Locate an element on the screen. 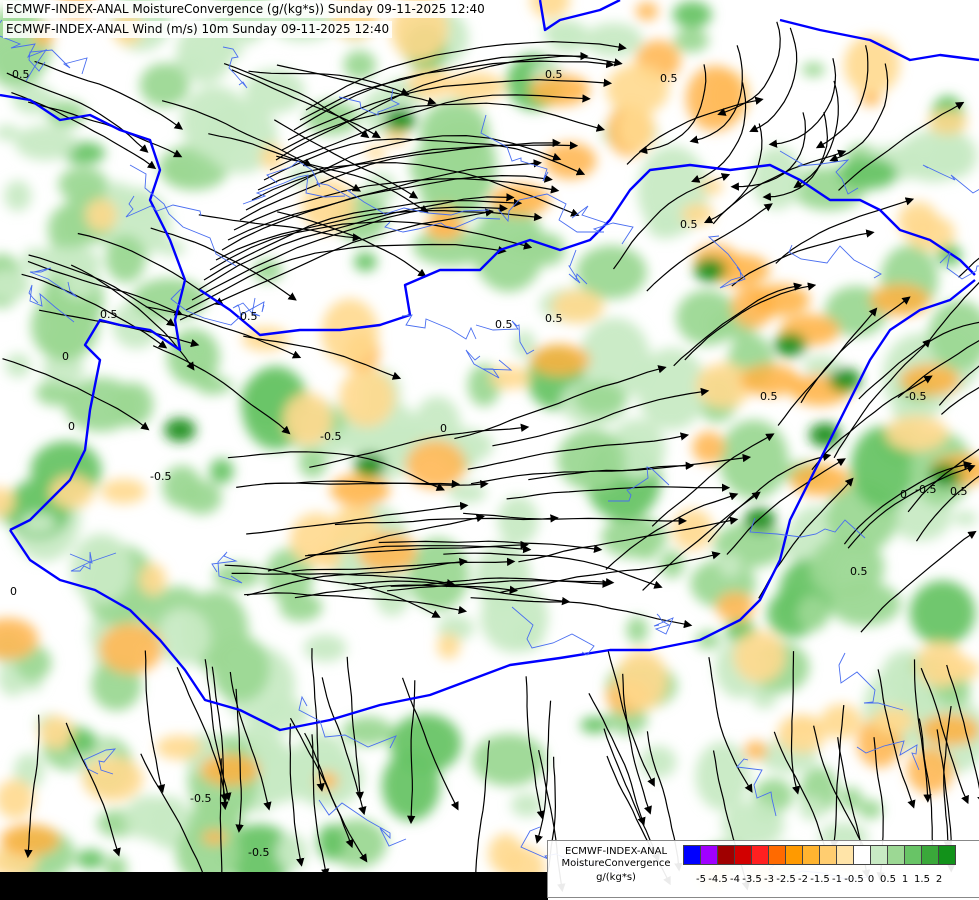 The width and height of the screenshot is (979, 900). map-edge-band is located at coordinates (274, 886).